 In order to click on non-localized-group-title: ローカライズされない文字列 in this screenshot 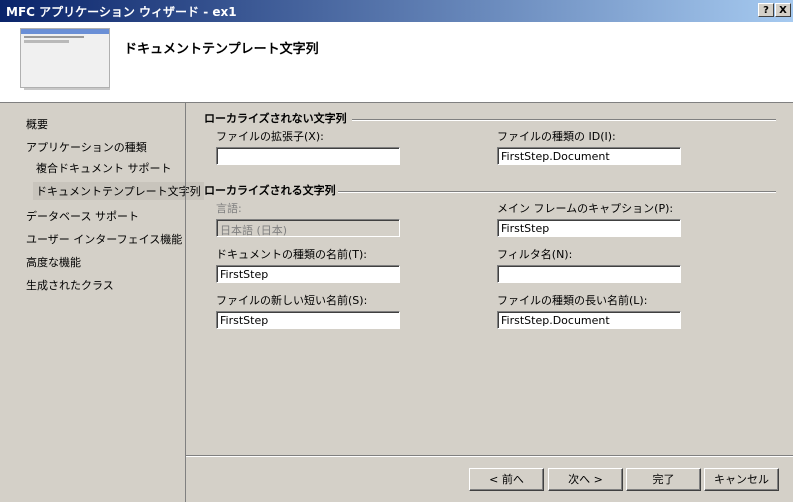, I will do `click(275, 118)`.